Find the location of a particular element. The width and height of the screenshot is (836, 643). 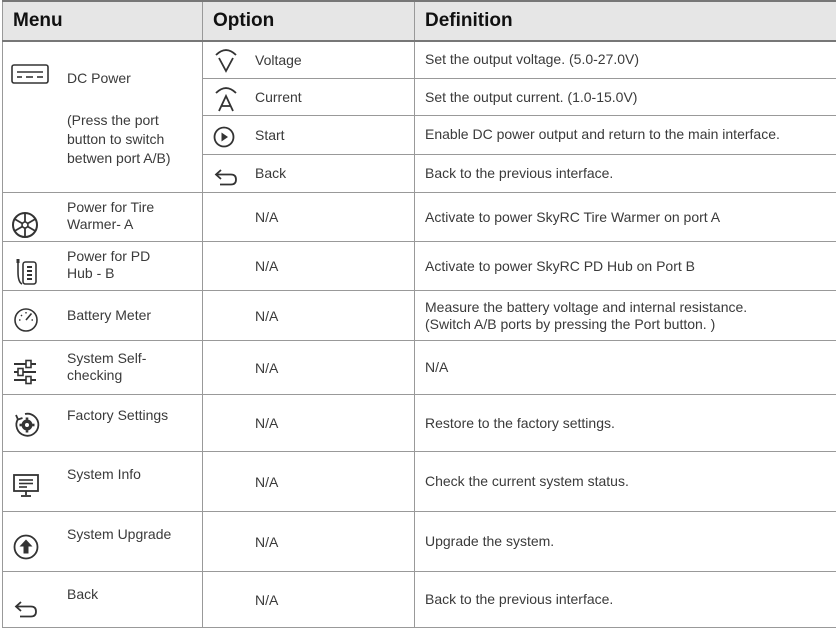

table-row: Back N/A Back to the previous interface. is located at coordinates (419, 599).